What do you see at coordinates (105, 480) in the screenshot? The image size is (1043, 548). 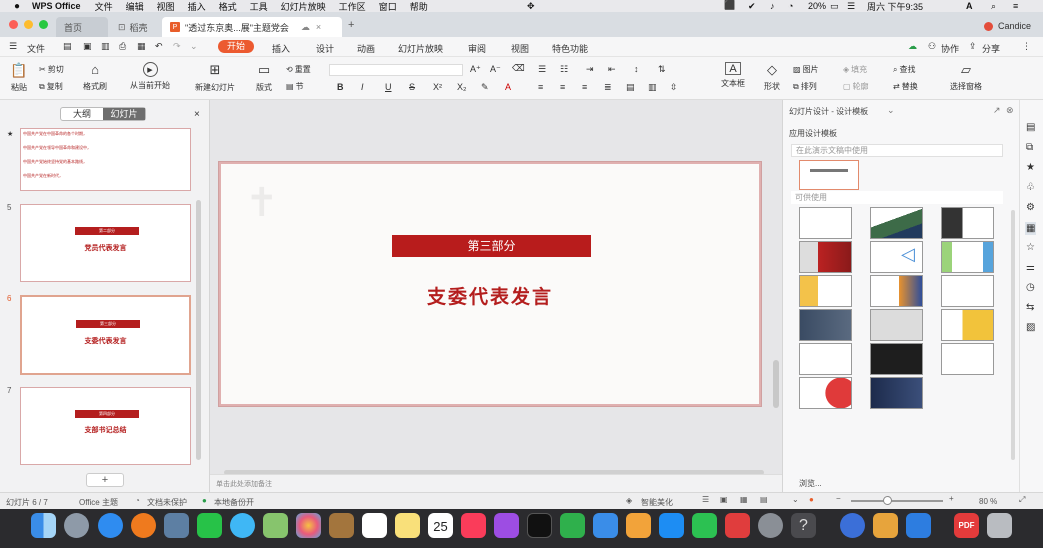 I see `add-slide-button: +` at bounding box center [105, 480].